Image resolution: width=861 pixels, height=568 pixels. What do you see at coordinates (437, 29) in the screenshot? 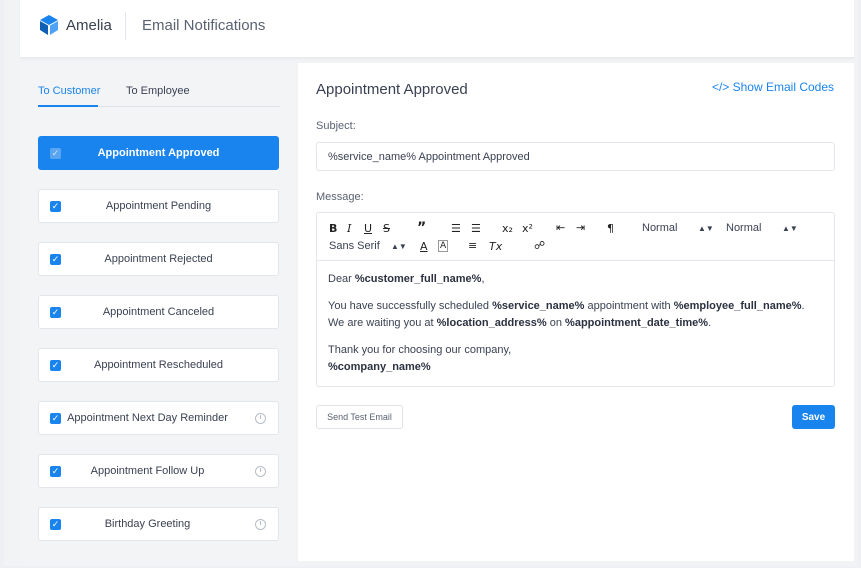
I see `page-header: Amelia Email Notifications` at bounding box center [437, 29].